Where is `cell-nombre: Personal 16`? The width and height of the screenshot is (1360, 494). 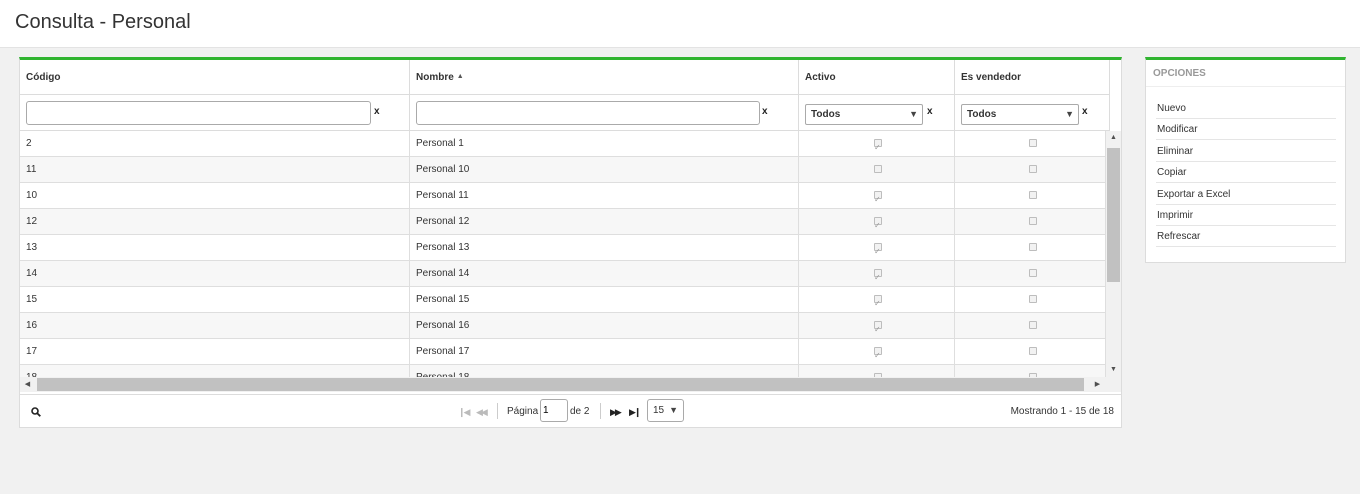 cell-nombre: Personal 16 is located at coordinates (604, 326).